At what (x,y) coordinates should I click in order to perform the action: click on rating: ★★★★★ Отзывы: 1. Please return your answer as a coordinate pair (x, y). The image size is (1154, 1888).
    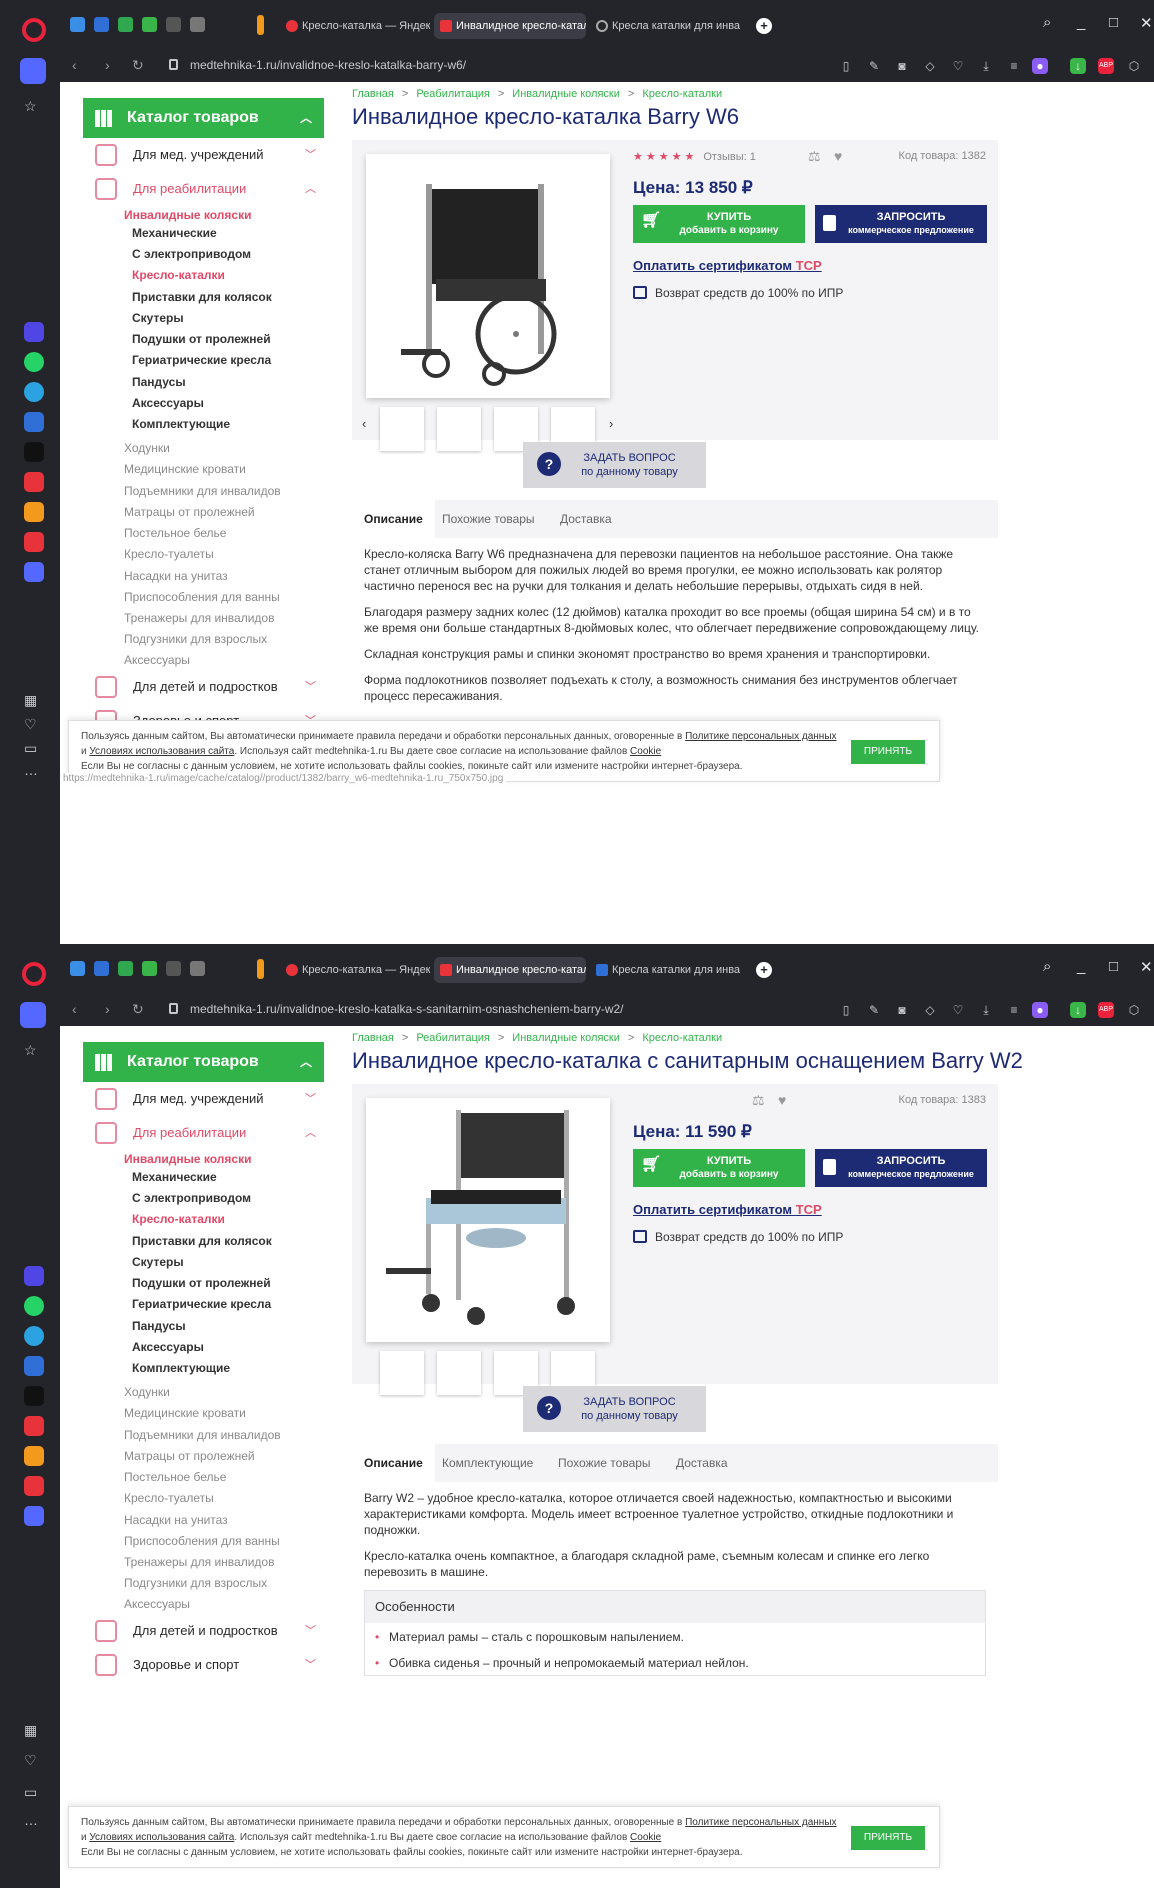
    Looking at the image, I should click on (694, 156).